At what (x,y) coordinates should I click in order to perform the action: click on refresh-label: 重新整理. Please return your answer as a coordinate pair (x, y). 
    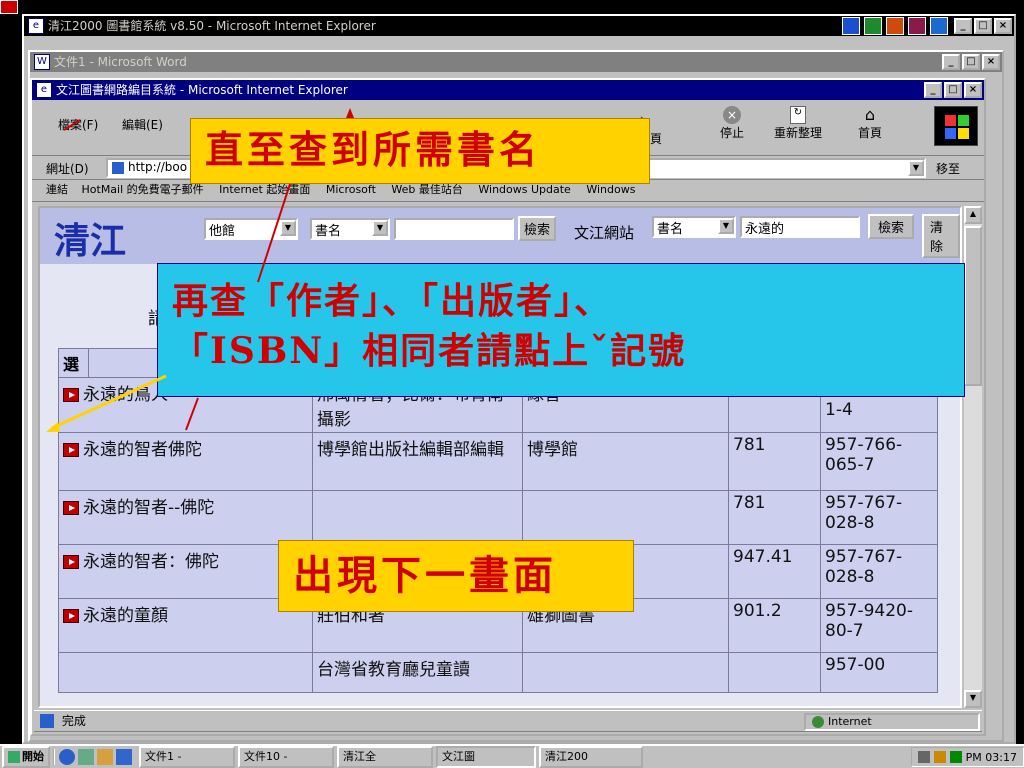
    Looking at the image, I should click on (797, 133).